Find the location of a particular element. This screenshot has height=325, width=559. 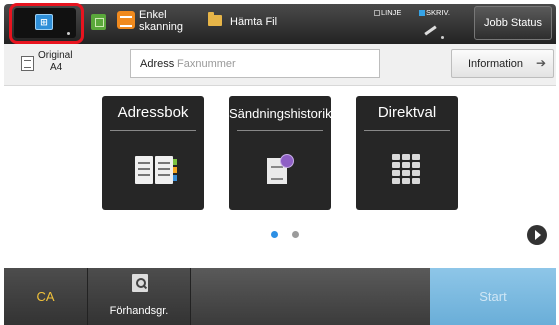

ca-button: CA is located at coordinates (46, 296).